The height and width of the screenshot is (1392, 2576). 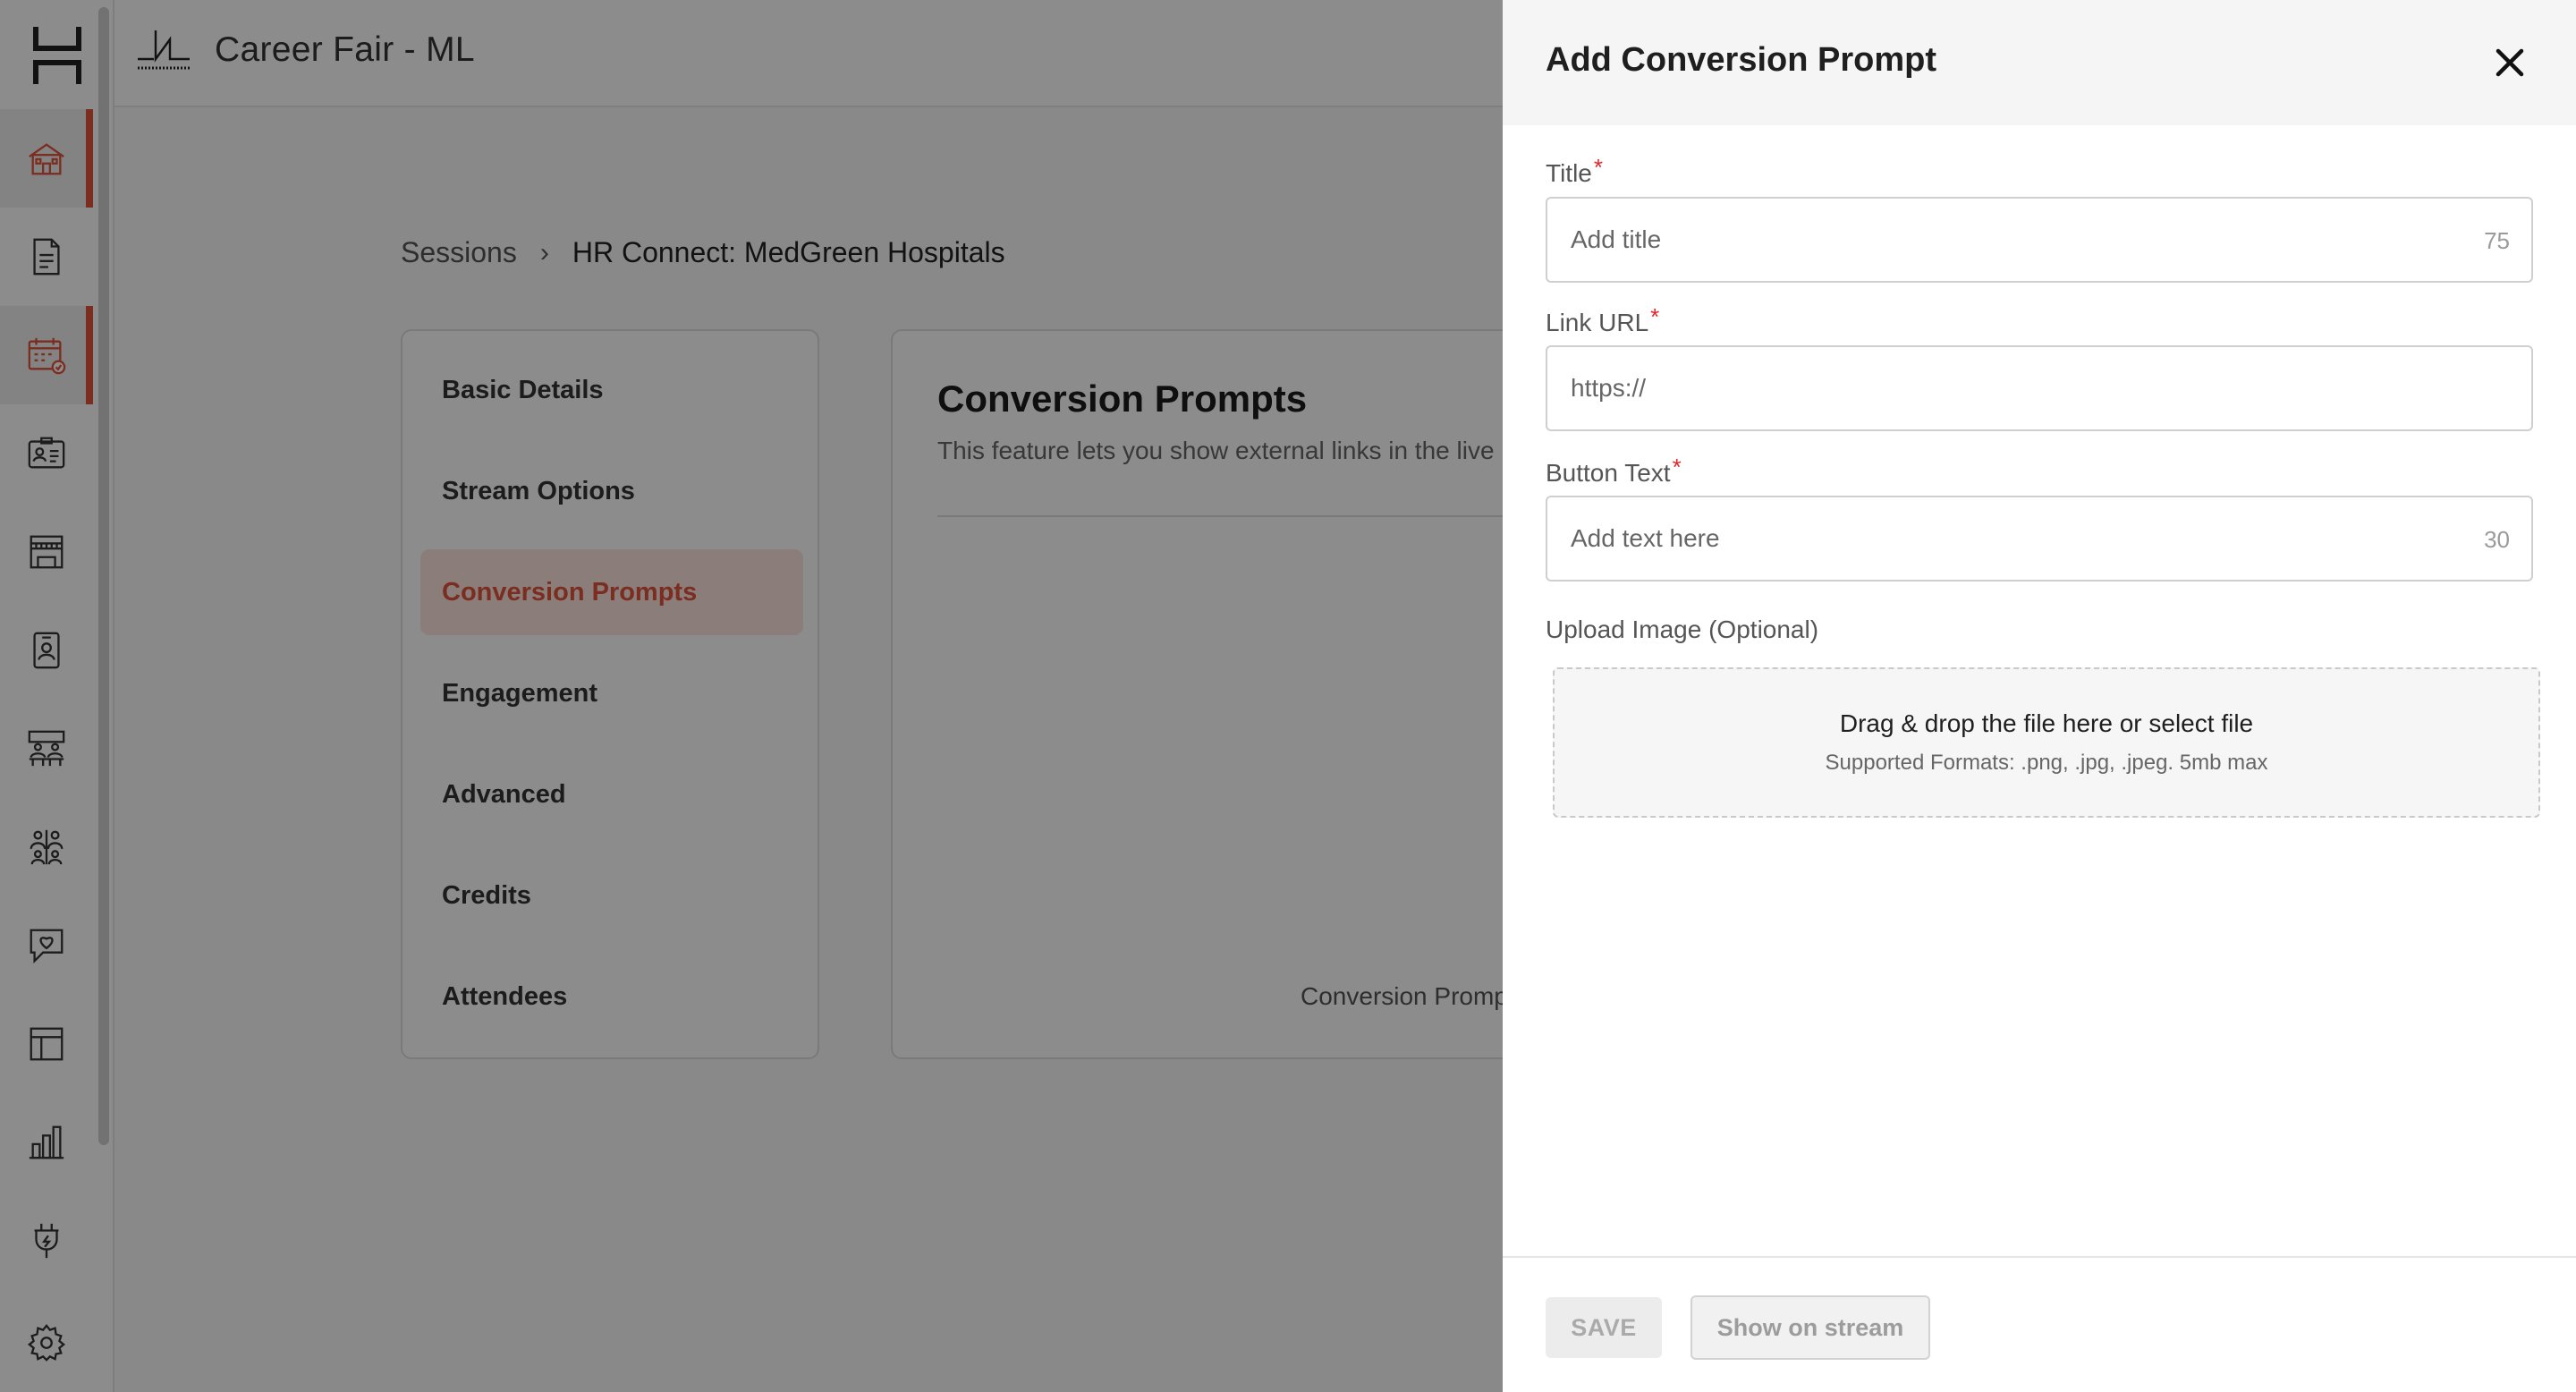 I want to click on close-button, so click(x=2510, y=62).